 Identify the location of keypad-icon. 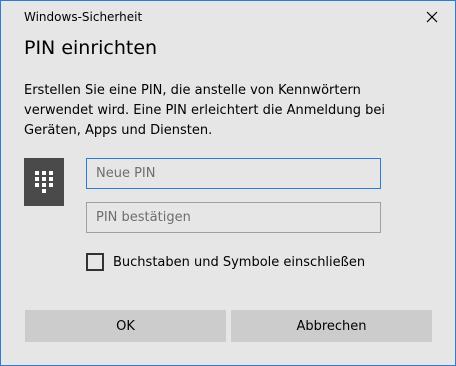
(44, 182).